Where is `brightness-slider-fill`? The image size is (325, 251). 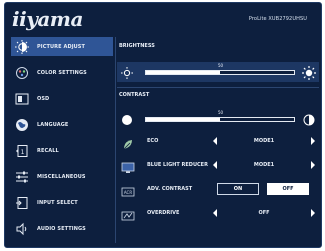
brightness-slider-fill is located at coordinates (183, 72).